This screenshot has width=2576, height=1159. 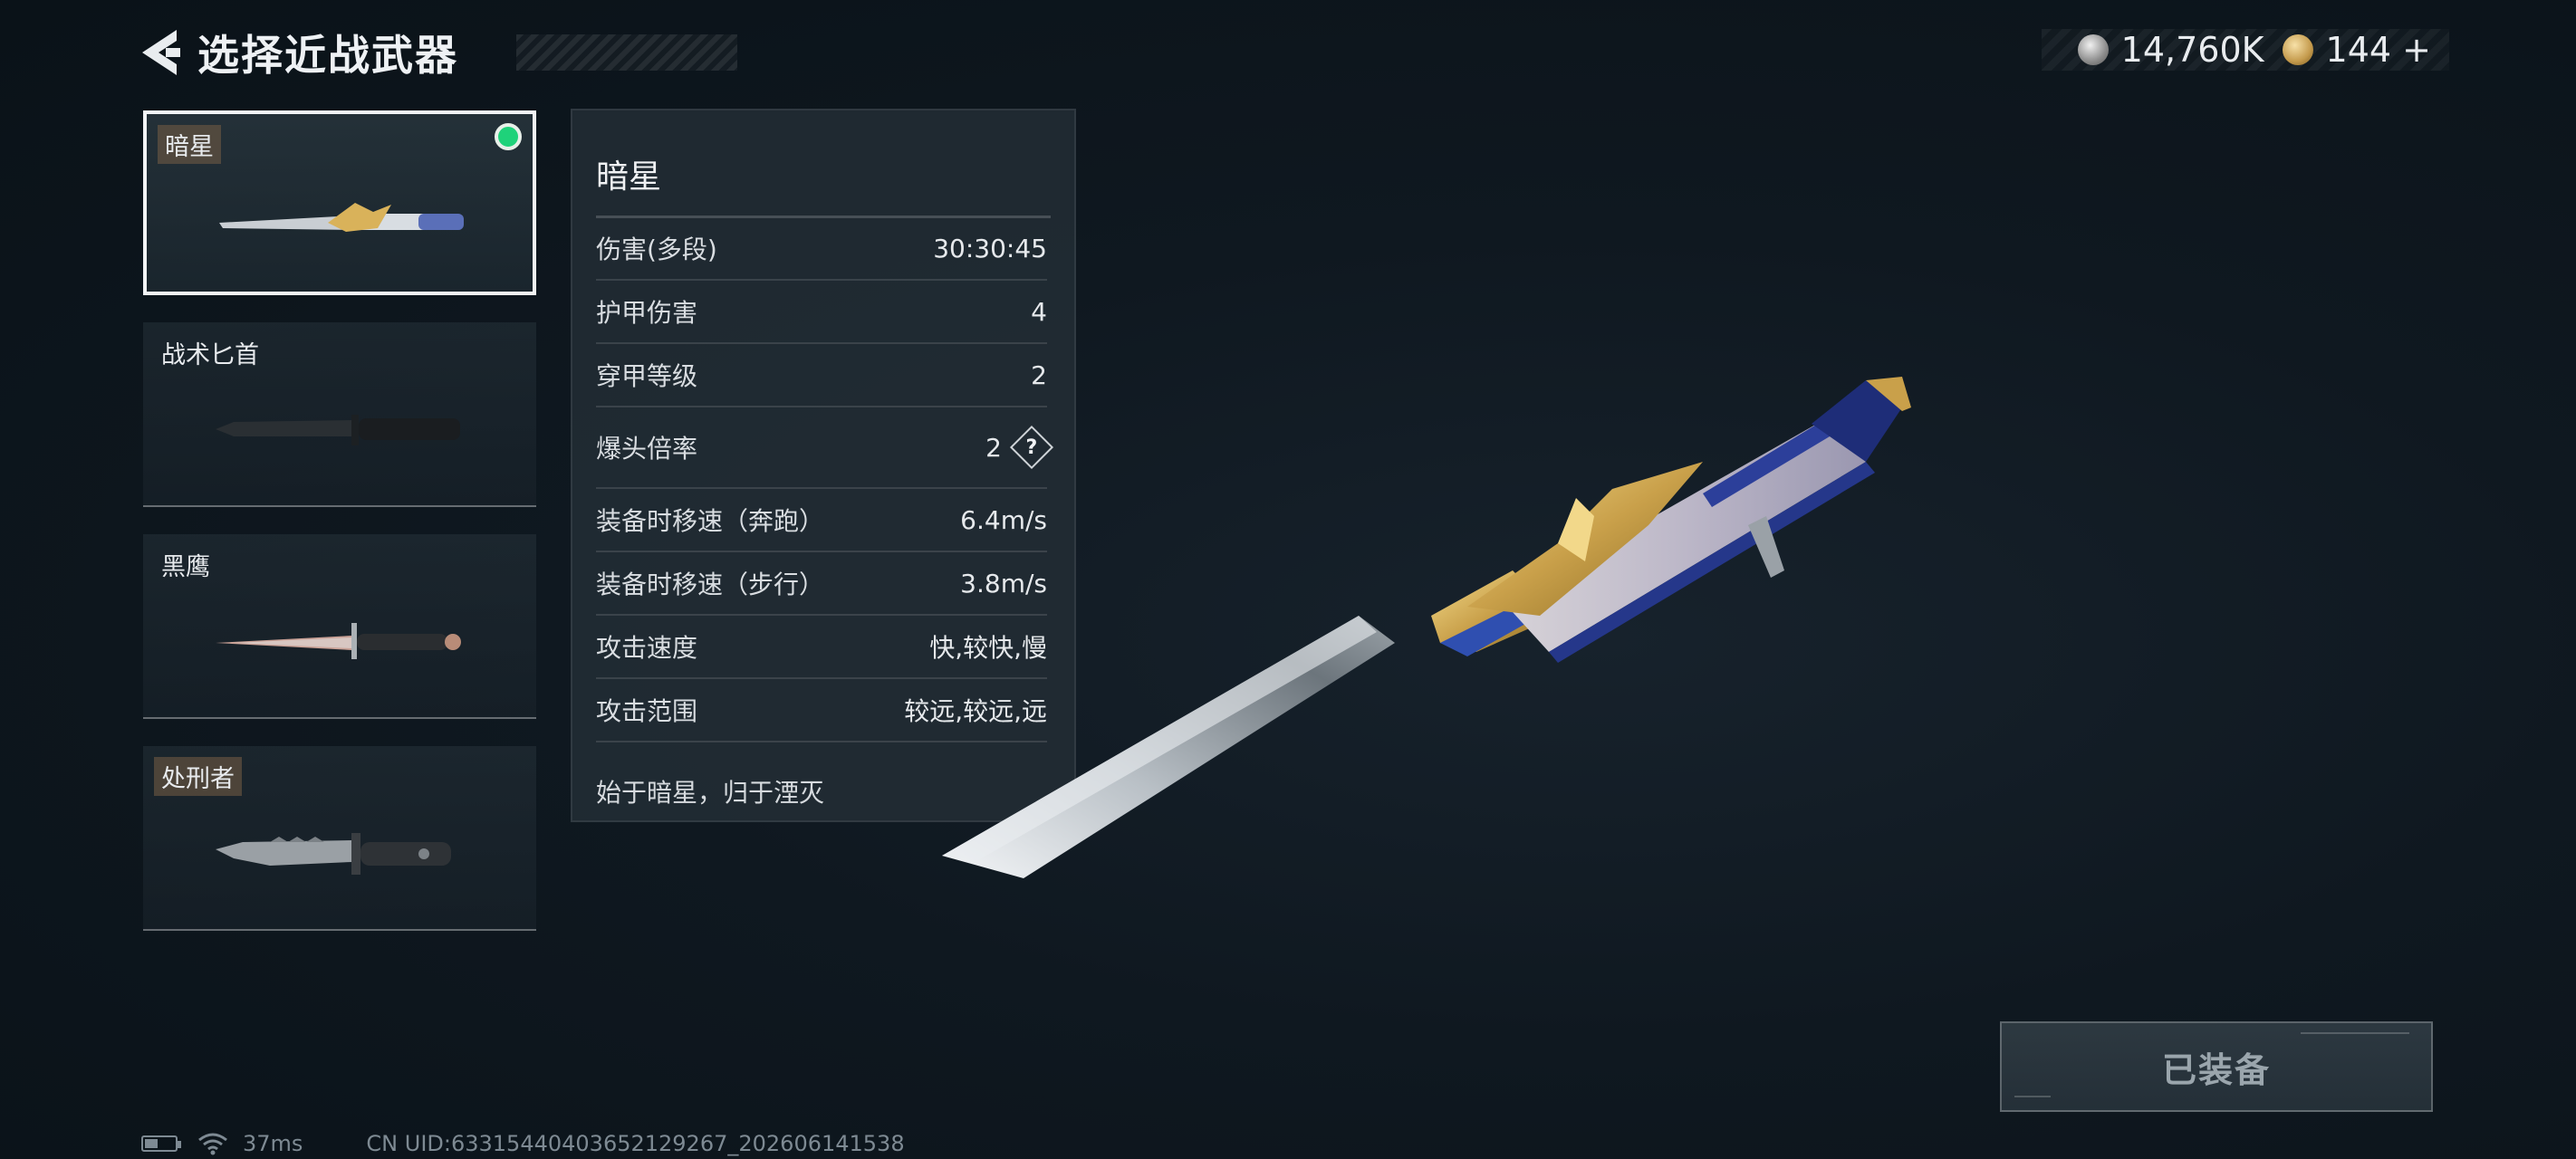 What do you see at coordinates (656, 249) in the screenshot?
I see `stat-label: 伤害(多段)` at bounding box center [656, 249].